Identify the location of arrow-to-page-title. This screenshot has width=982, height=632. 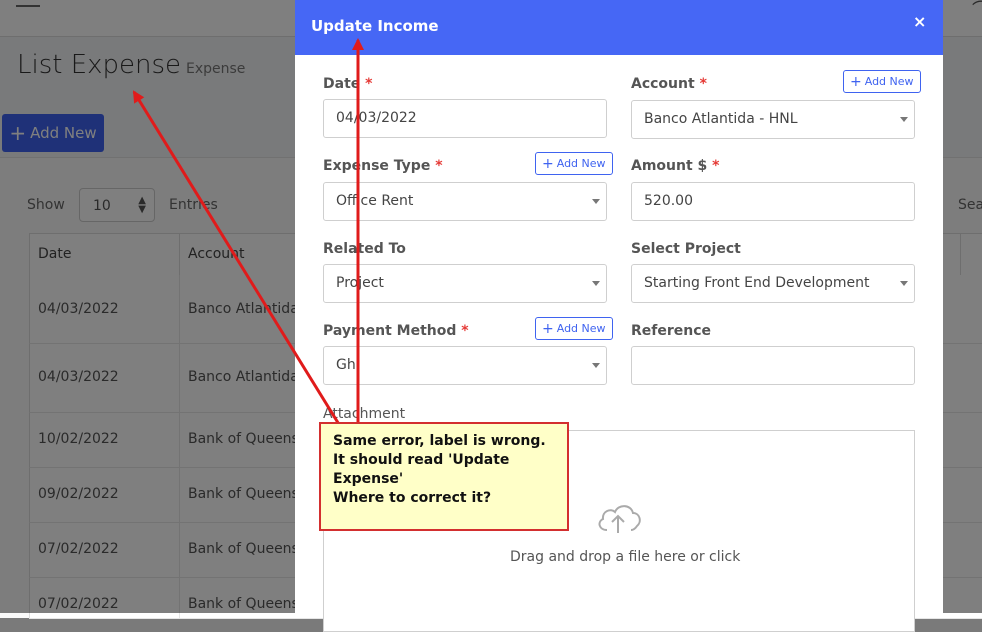
(237, 258).